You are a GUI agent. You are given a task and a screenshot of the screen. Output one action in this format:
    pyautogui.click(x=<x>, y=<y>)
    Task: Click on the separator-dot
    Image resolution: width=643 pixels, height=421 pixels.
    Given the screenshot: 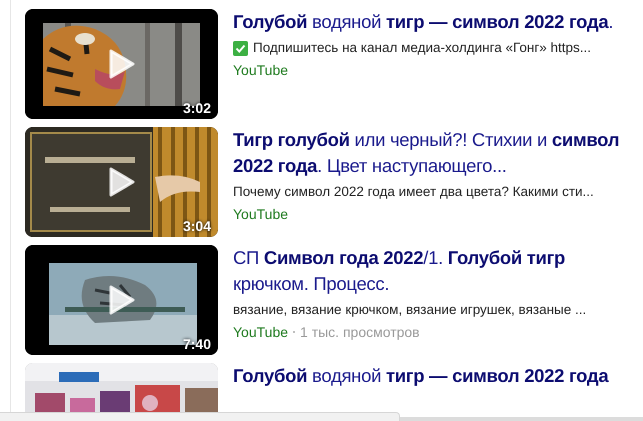 What is the action you would take?
    pyautogui.click(x=294, y=332)
    